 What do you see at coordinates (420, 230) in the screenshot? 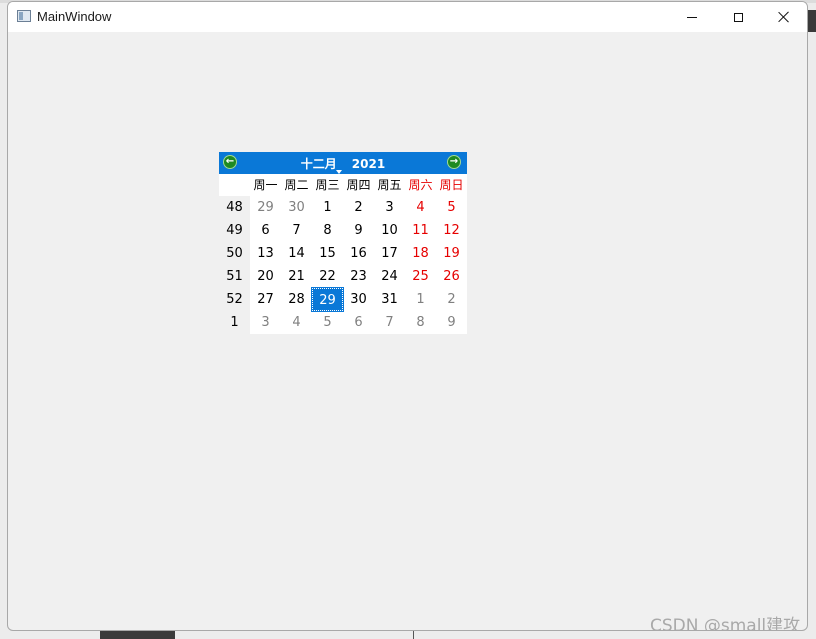
I see `calendar-day: 11` at bounding box center [420, 230].